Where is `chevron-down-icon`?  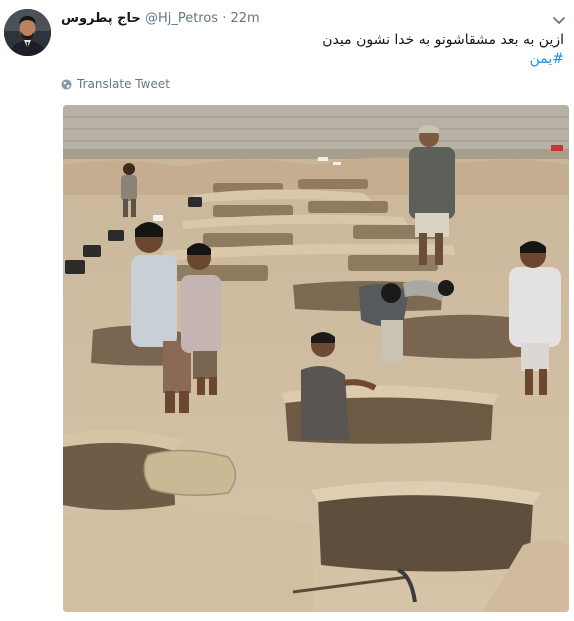 chevron-down-icon is located at coordinates (559, 18).